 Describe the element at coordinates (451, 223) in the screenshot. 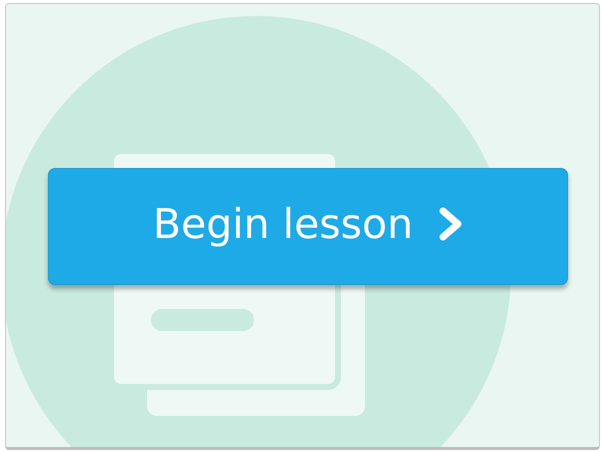

I see `chevron-right-icon` at that location.